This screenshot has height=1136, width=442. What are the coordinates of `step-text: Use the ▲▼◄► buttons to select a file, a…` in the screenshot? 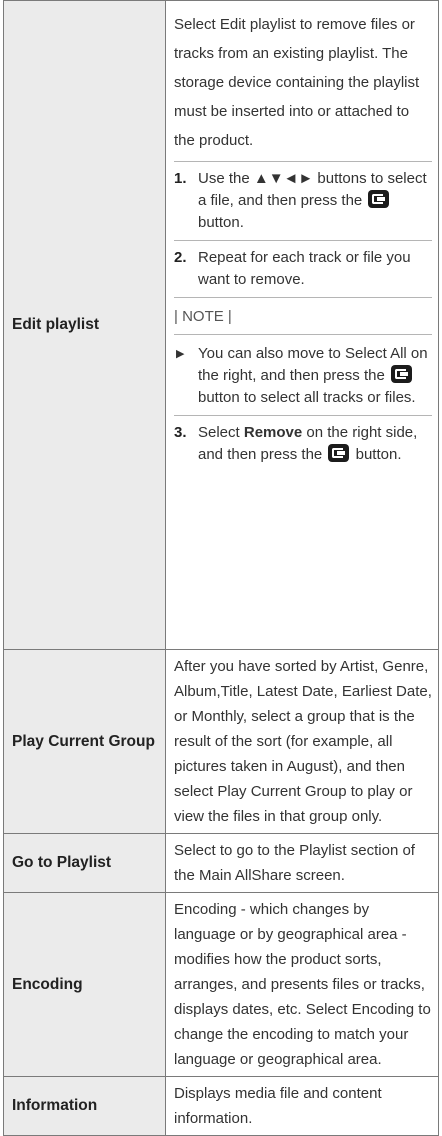 It's located at (312, 189).